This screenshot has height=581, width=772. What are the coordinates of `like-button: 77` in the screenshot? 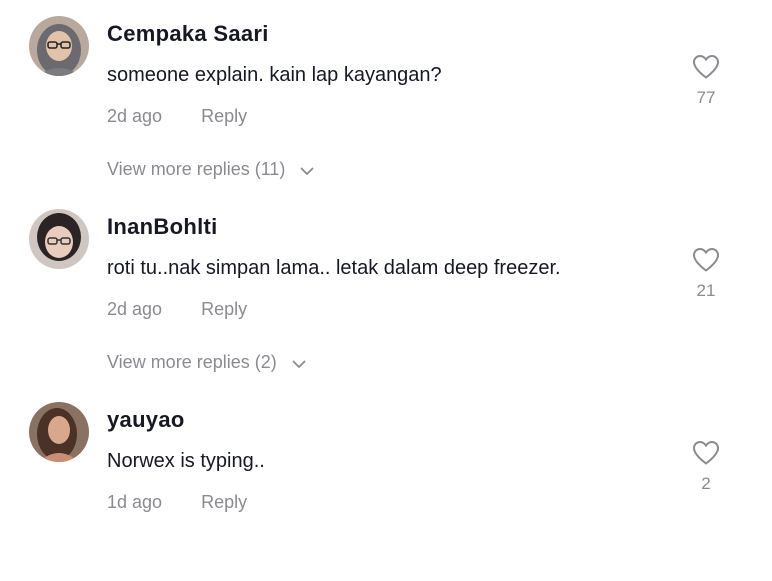 It's located at (706, 81).